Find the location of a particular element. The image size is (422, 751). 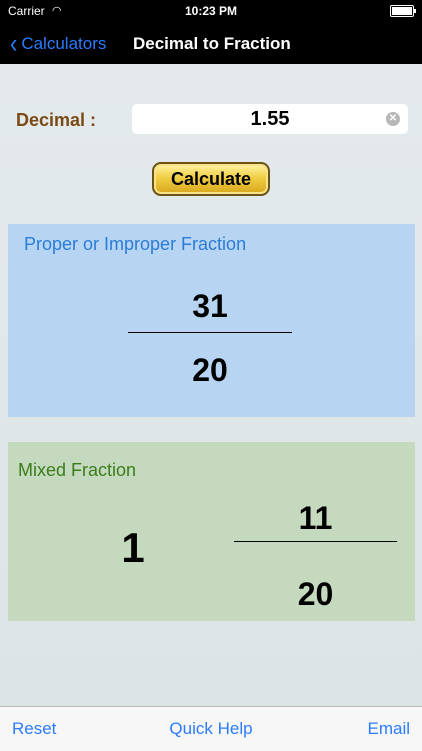

clear-icon: ✕ is located at coordinates (393, 119).